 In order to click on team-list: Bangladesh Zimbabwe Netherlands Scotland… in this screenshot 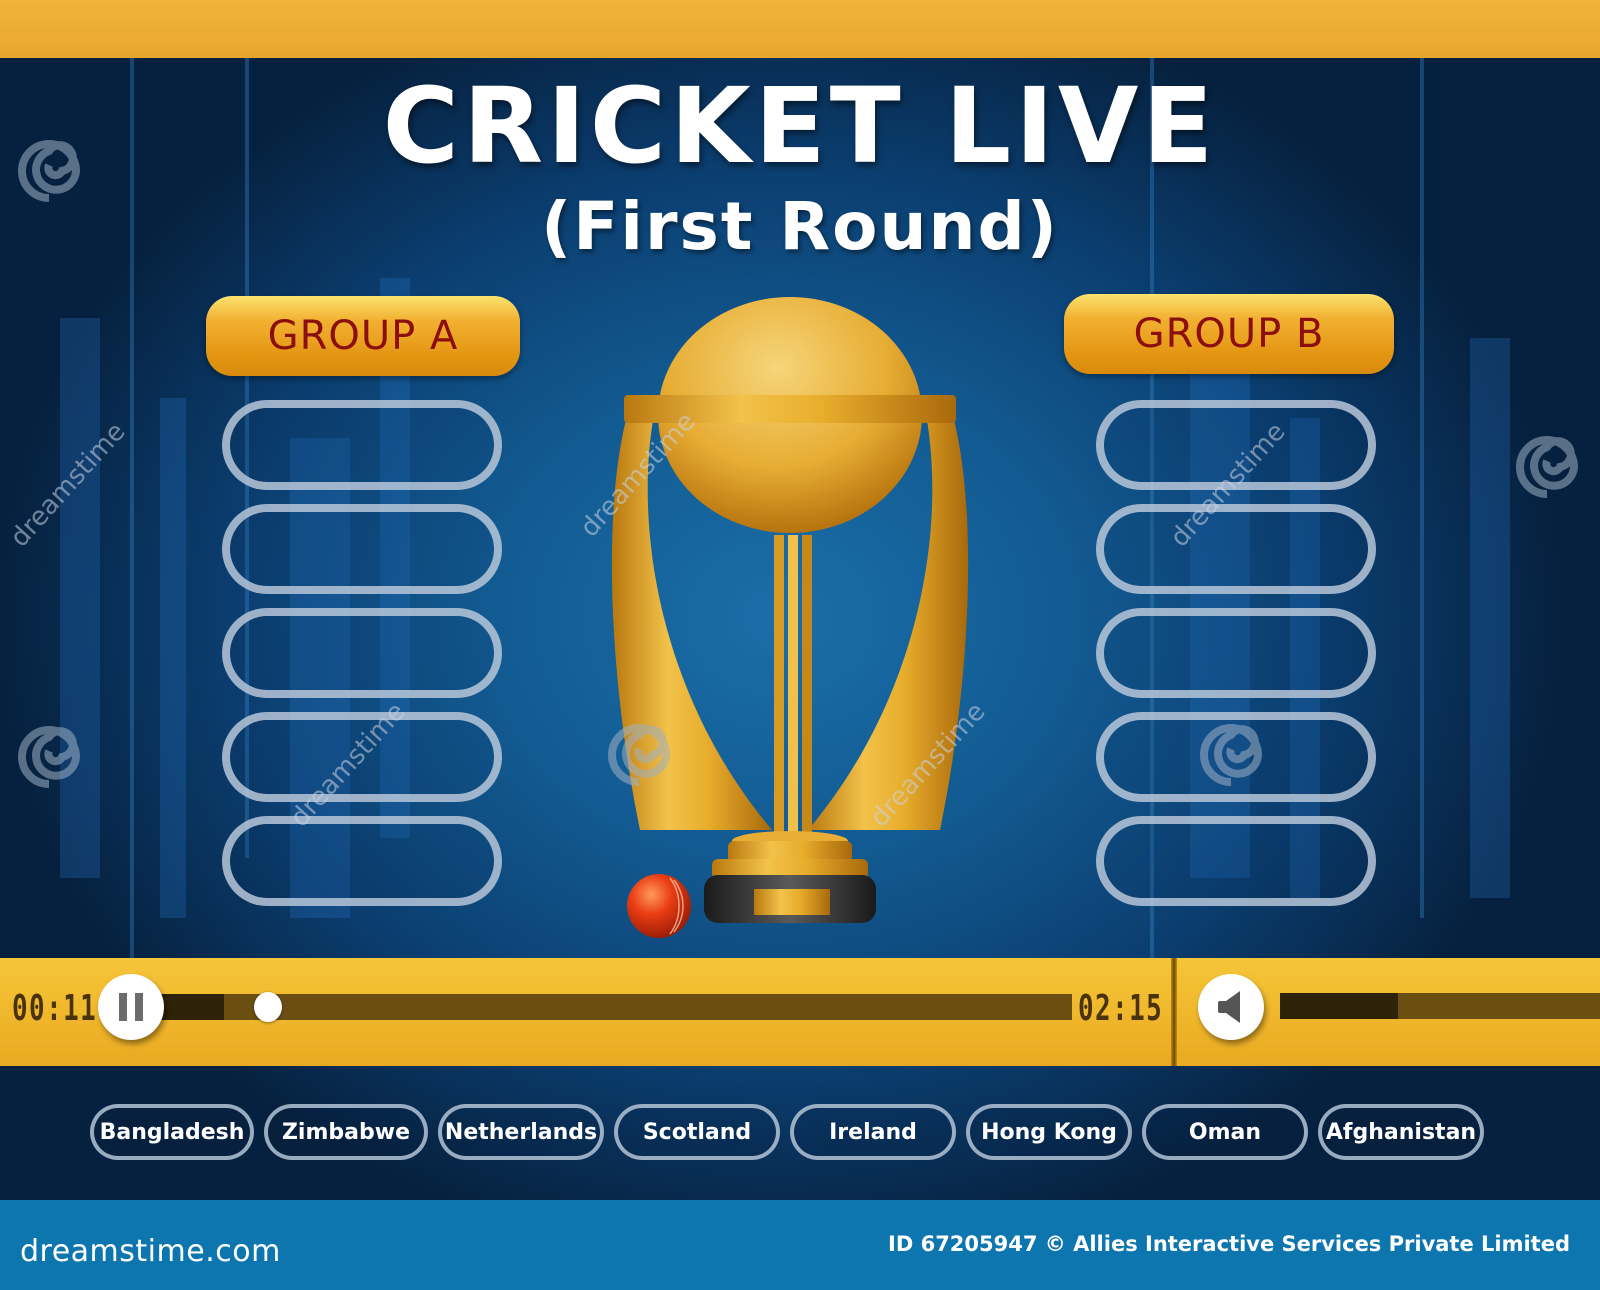, I will do `click(787, 1132)`.